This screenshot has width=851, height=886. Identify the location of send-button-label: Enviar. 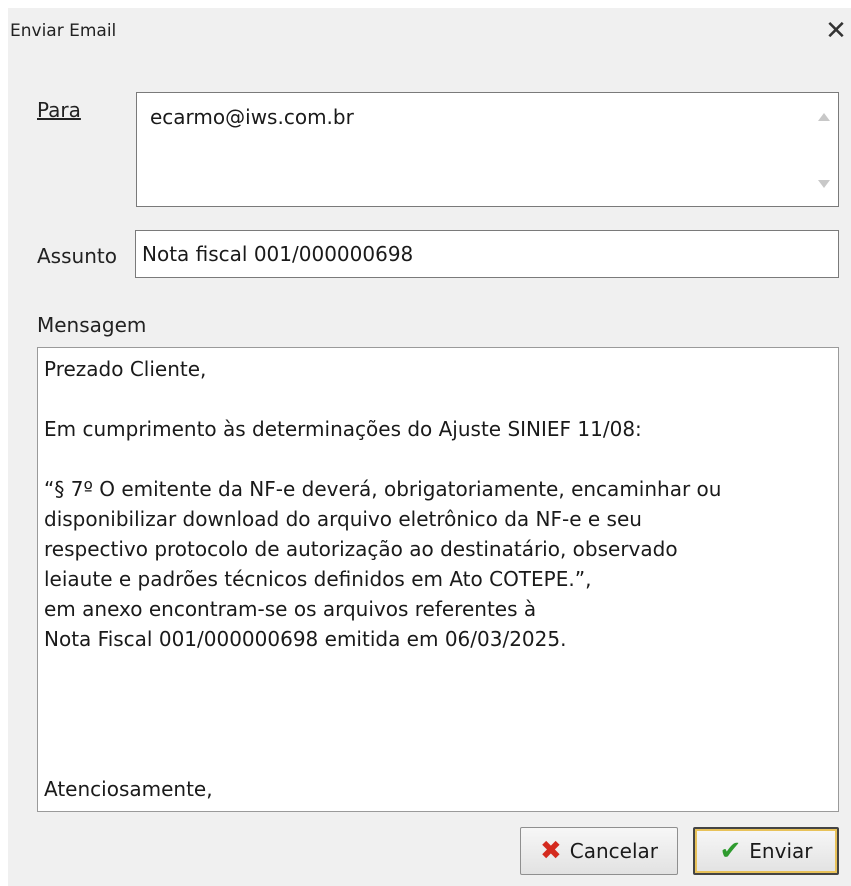
(781, 851).